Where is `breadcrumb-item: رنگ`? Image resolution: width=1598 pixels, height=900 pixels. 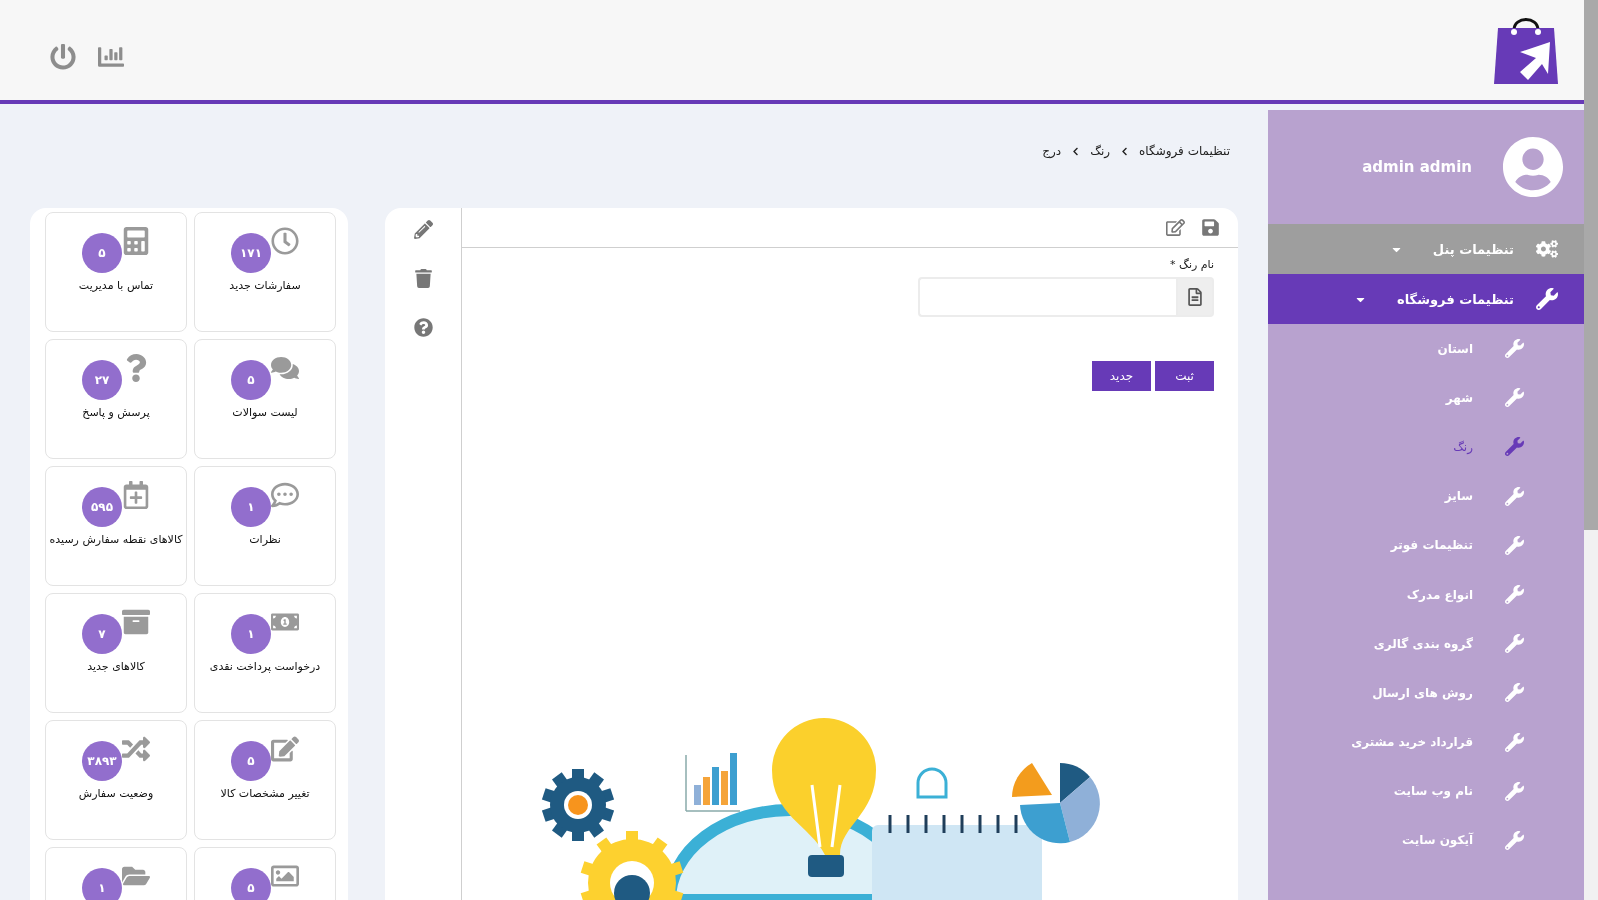
breadcrumb-item: رنگ is located at coordinates (1100, 151).